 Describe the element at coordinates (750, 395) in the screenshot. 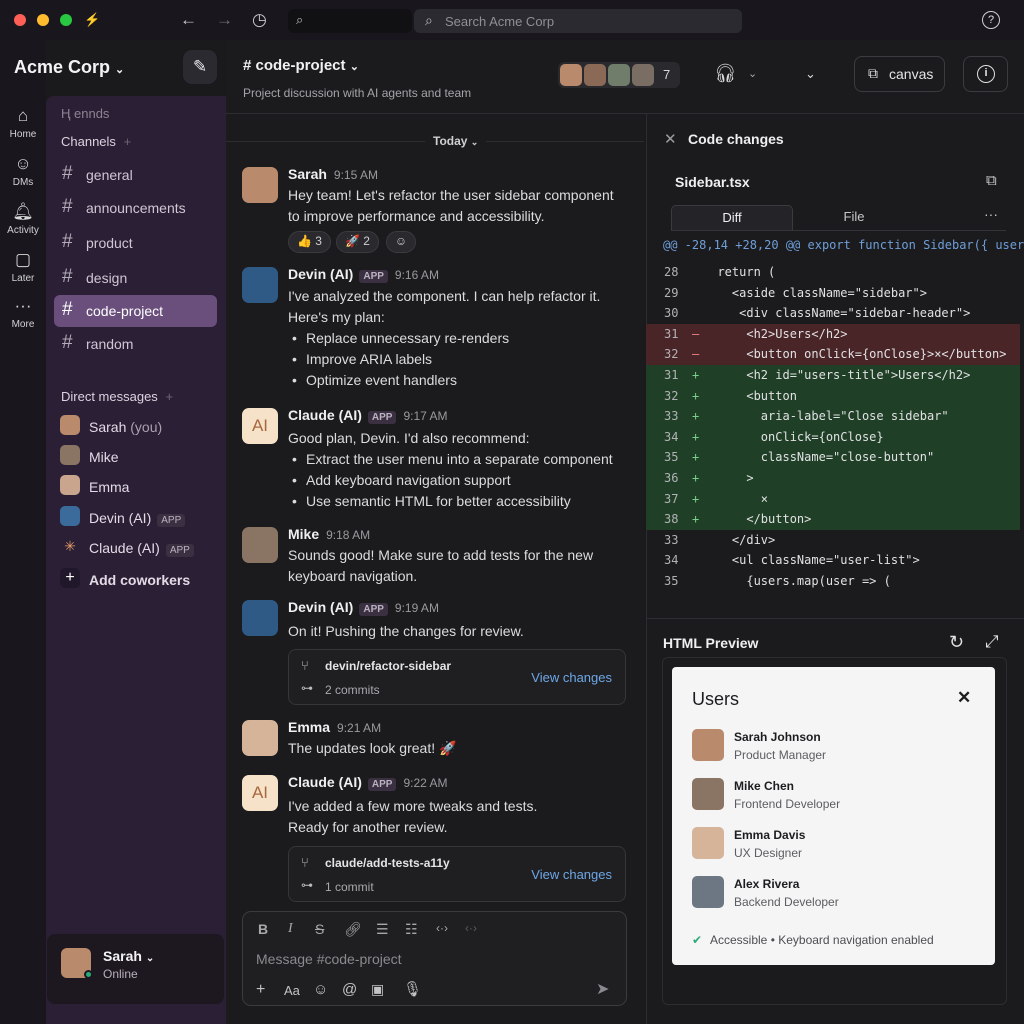

I see `code-text: <button` at that location.